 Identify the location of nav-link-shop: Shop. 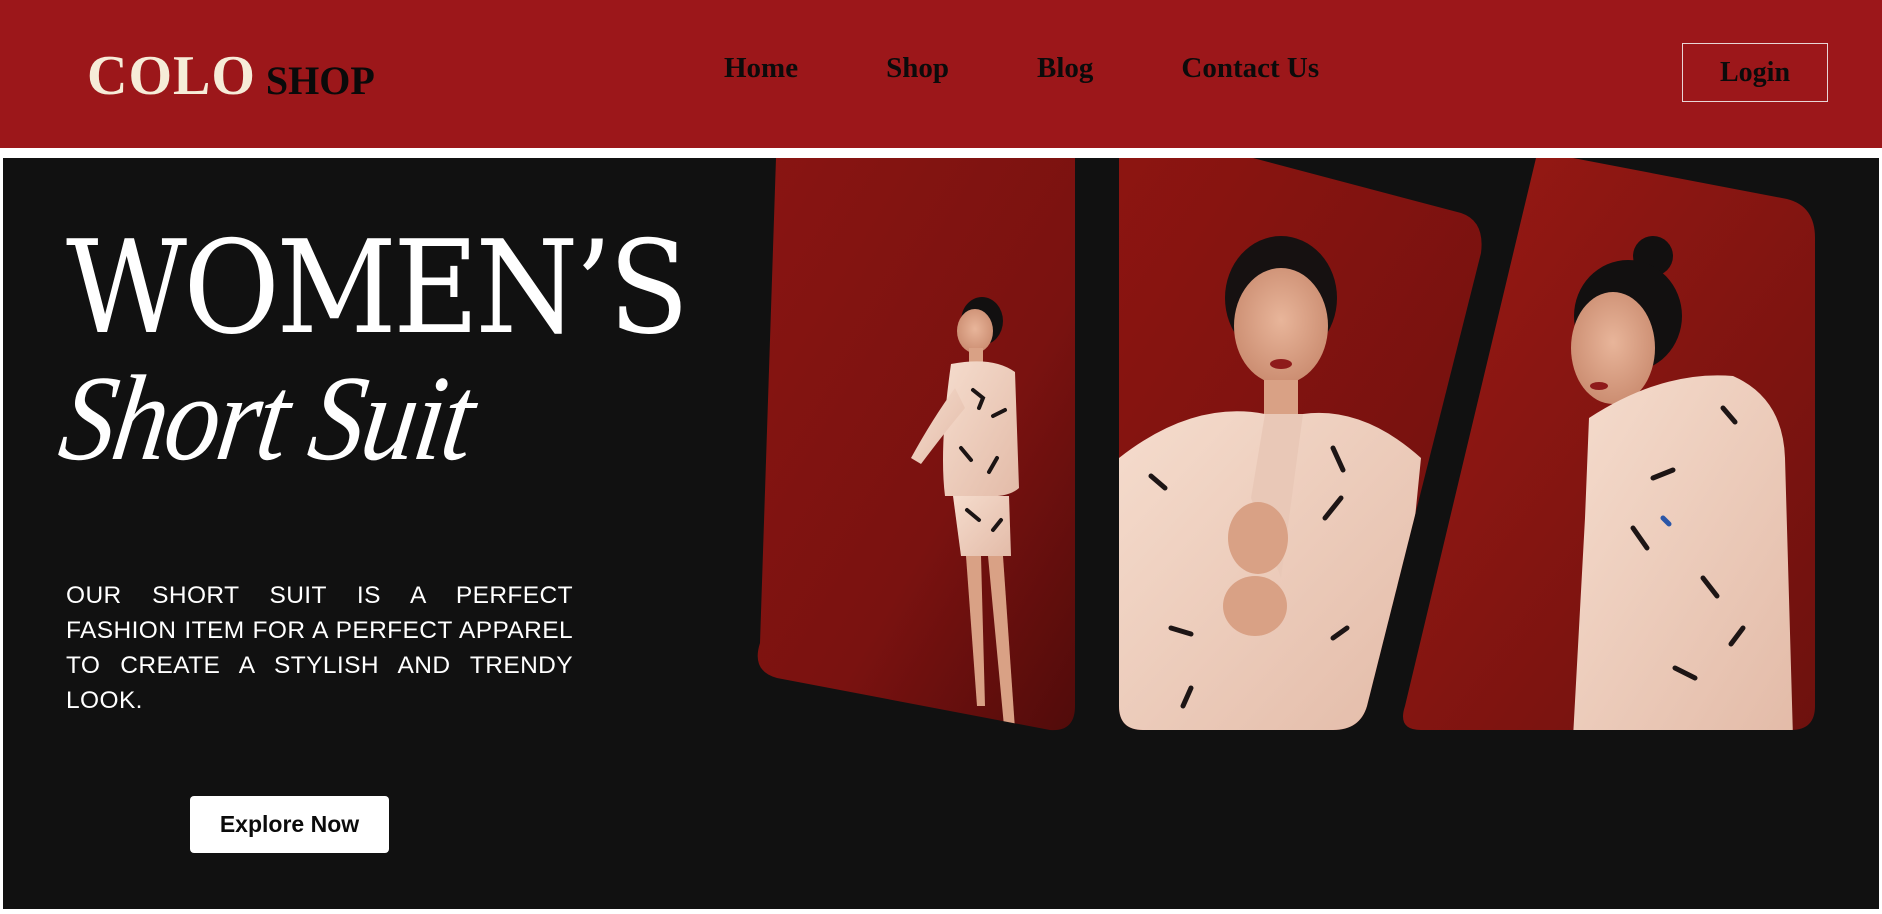
(917, 68).